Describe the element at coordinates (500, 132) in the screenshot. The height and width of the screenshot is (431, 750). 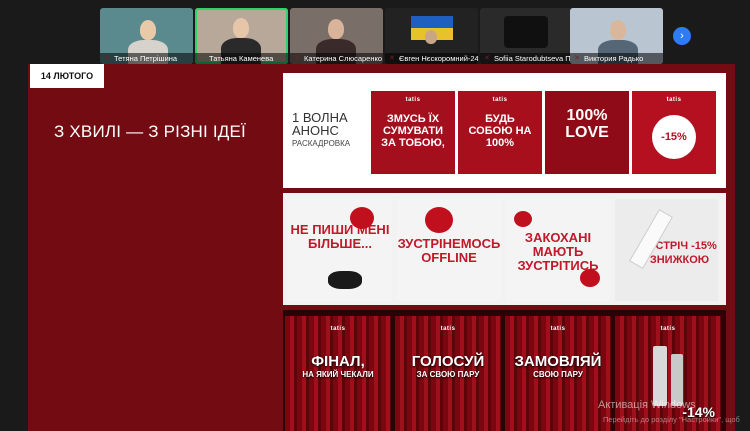
I see `story-card: tatis БУДЬ СОБОЮ НА 100%` at that location.